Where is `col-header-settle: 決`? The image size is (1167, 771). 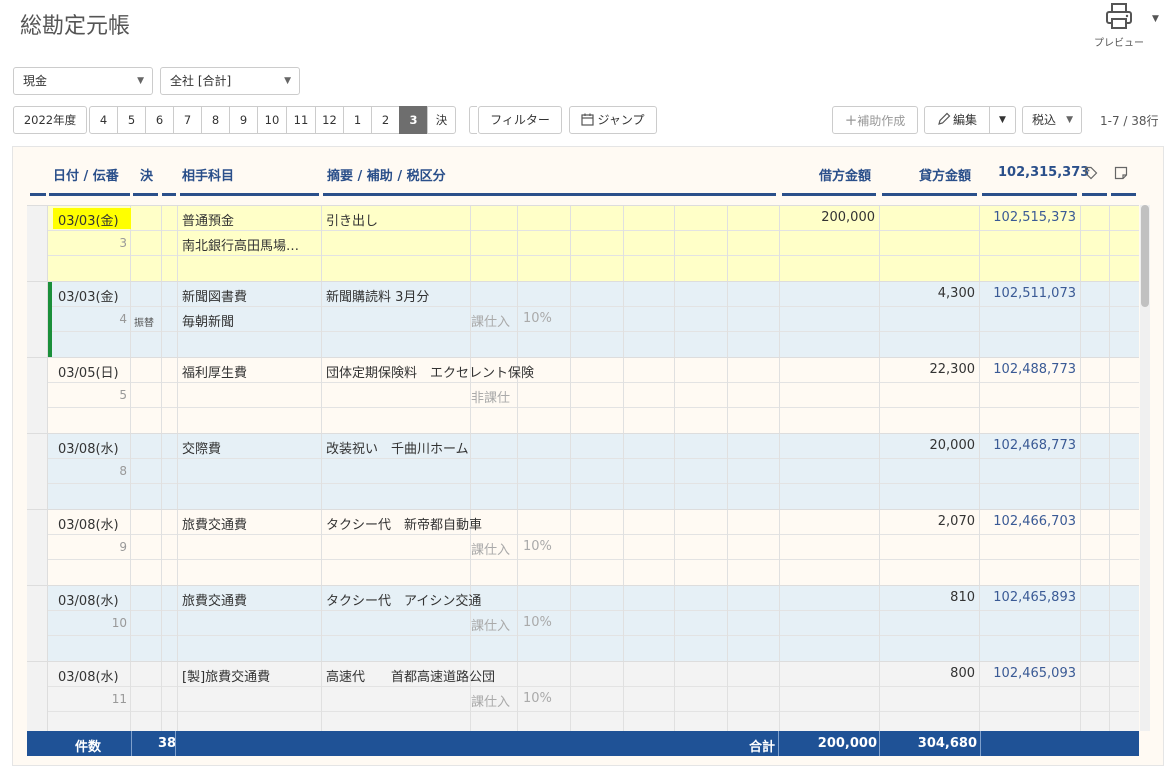
col-header-settle: 決 is located at coordinates (146, 174).